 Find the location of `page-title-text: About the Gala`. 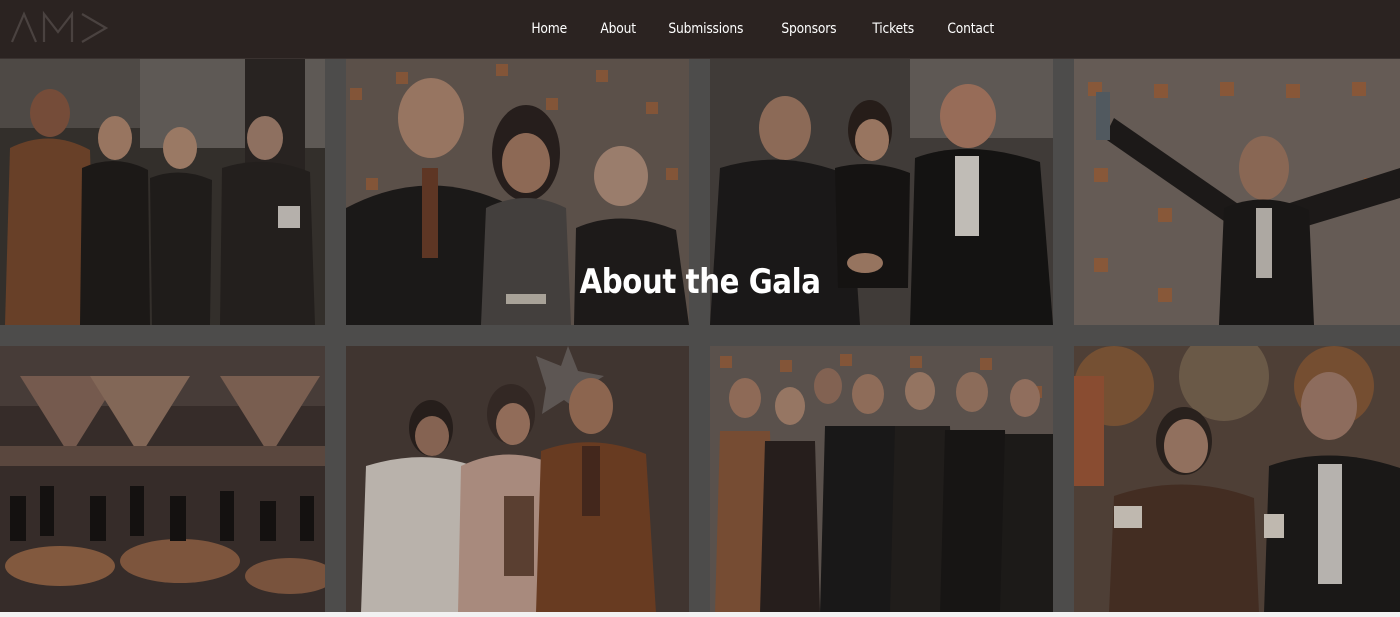

page-title-text: About the Gala is located at coordinates (700, 282).